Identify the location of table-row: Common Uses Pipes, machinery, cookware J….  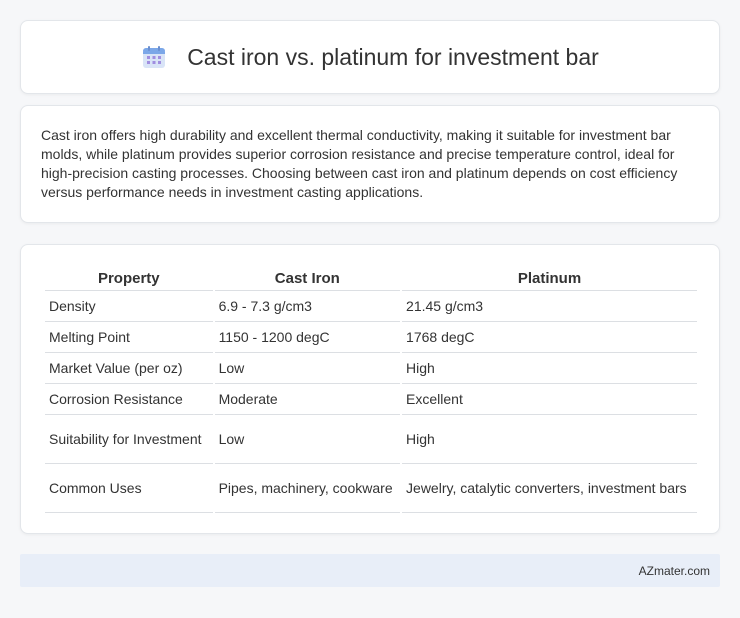
(371, 488).